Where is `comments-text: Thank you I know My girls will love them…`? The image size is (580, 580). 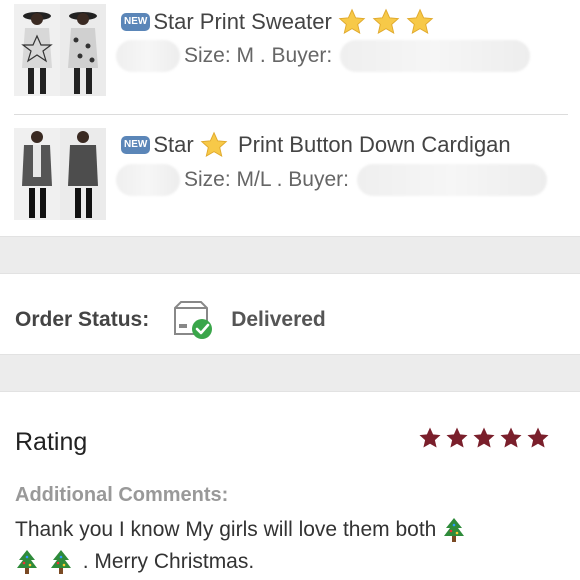
comments-text: Thank you I know My girls will love them… is located at coordinates (295, 546).